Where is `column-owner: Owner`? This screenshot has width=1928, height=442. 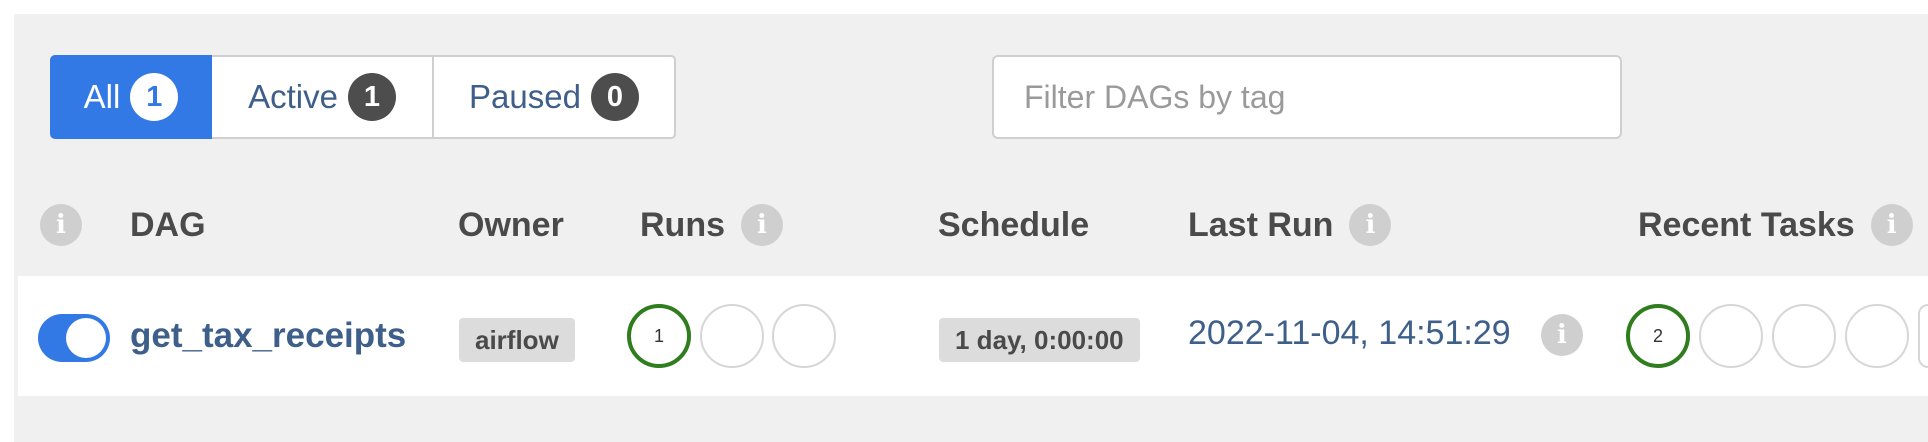 column-owner: Owner is located at coordinates (511, 225).